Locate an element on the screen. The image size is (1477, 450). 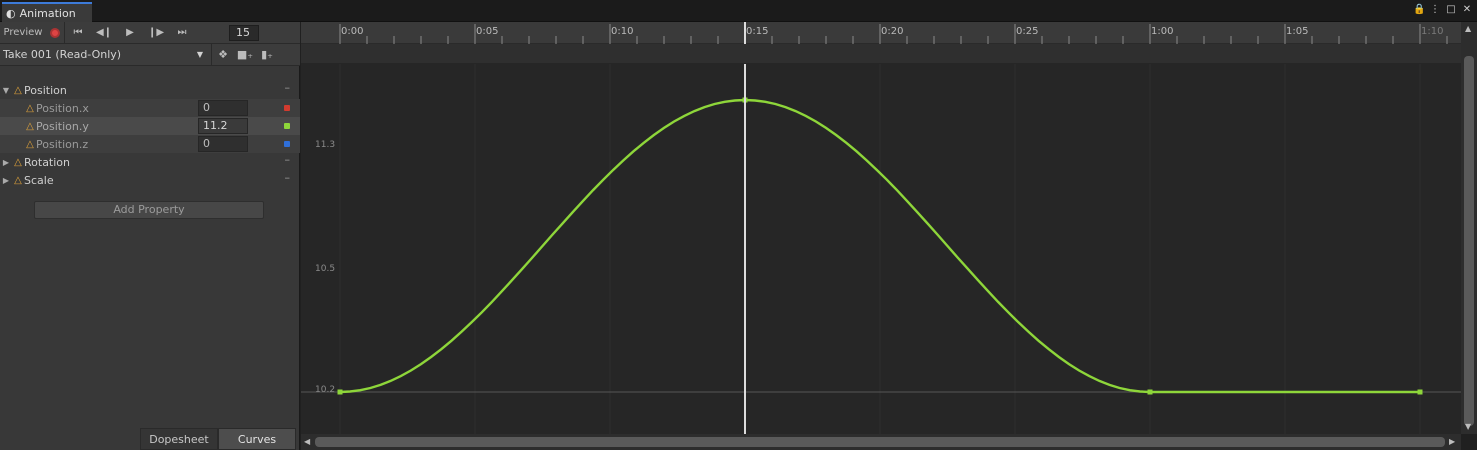
lock-icon: 🔒 is located at coordinates (1419, 10).